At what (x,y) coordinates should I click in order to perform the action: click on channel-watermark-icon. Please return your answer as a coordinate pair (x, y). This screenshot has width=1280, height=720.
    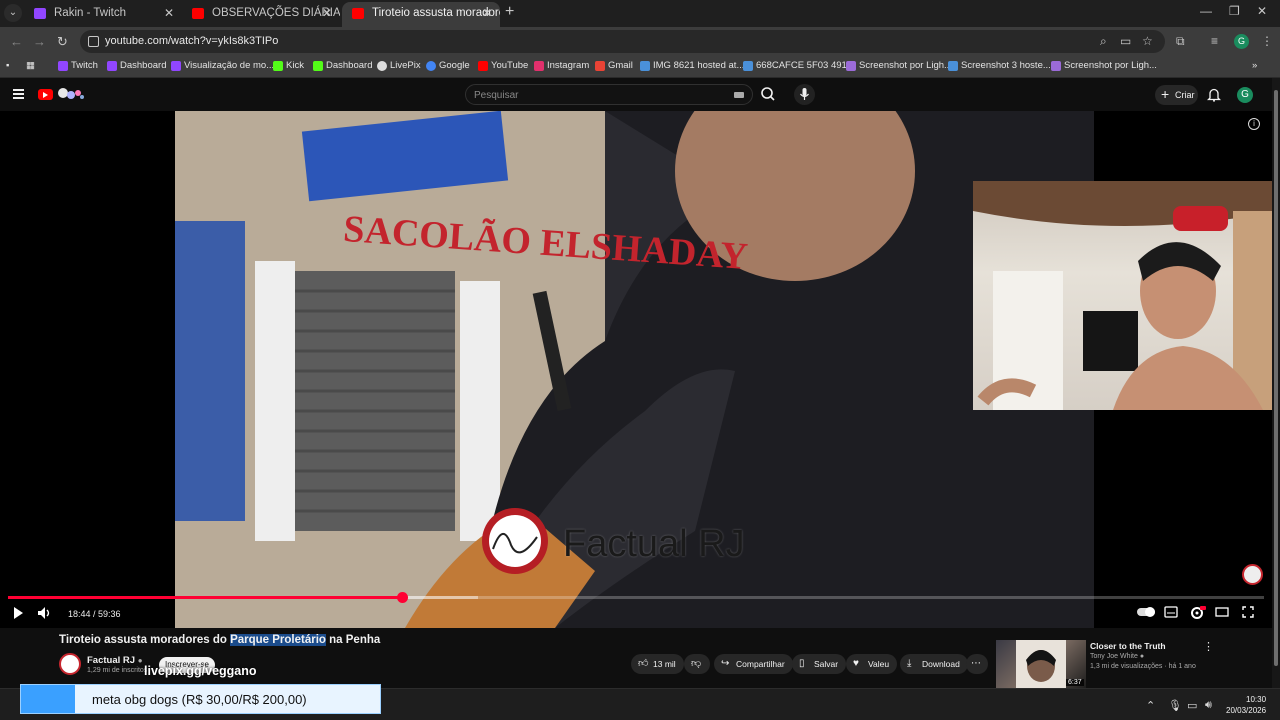
    Looking at the image, I should click on (1252, 574).